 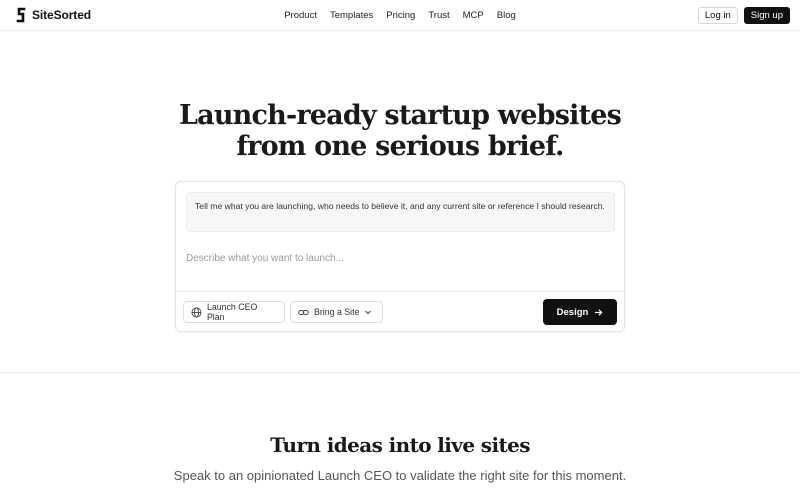 What do you see at coordinates (572, 312) in the screenshot?
I see `design-button-label: Design` at bounding box center [572, 312].